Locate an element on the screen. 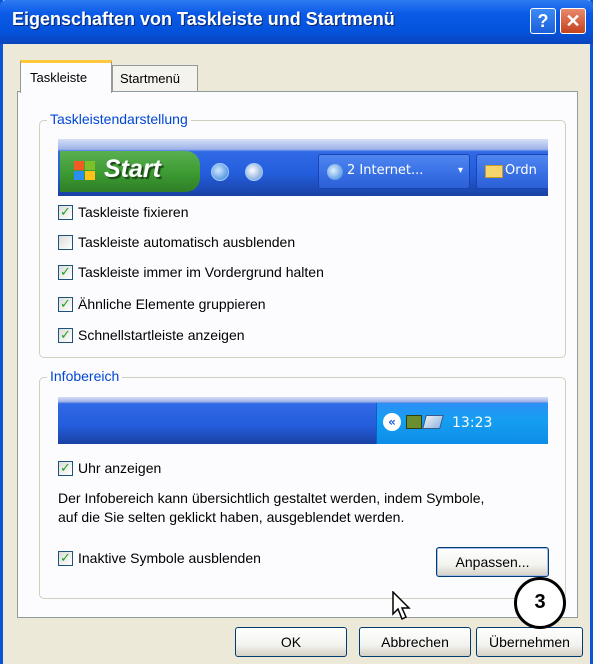 Image resolution: width=593 pixels, height=664 pixels. checkbox-label: Ähnliche Elemente gruppieren is located at coordinates (172, 304).